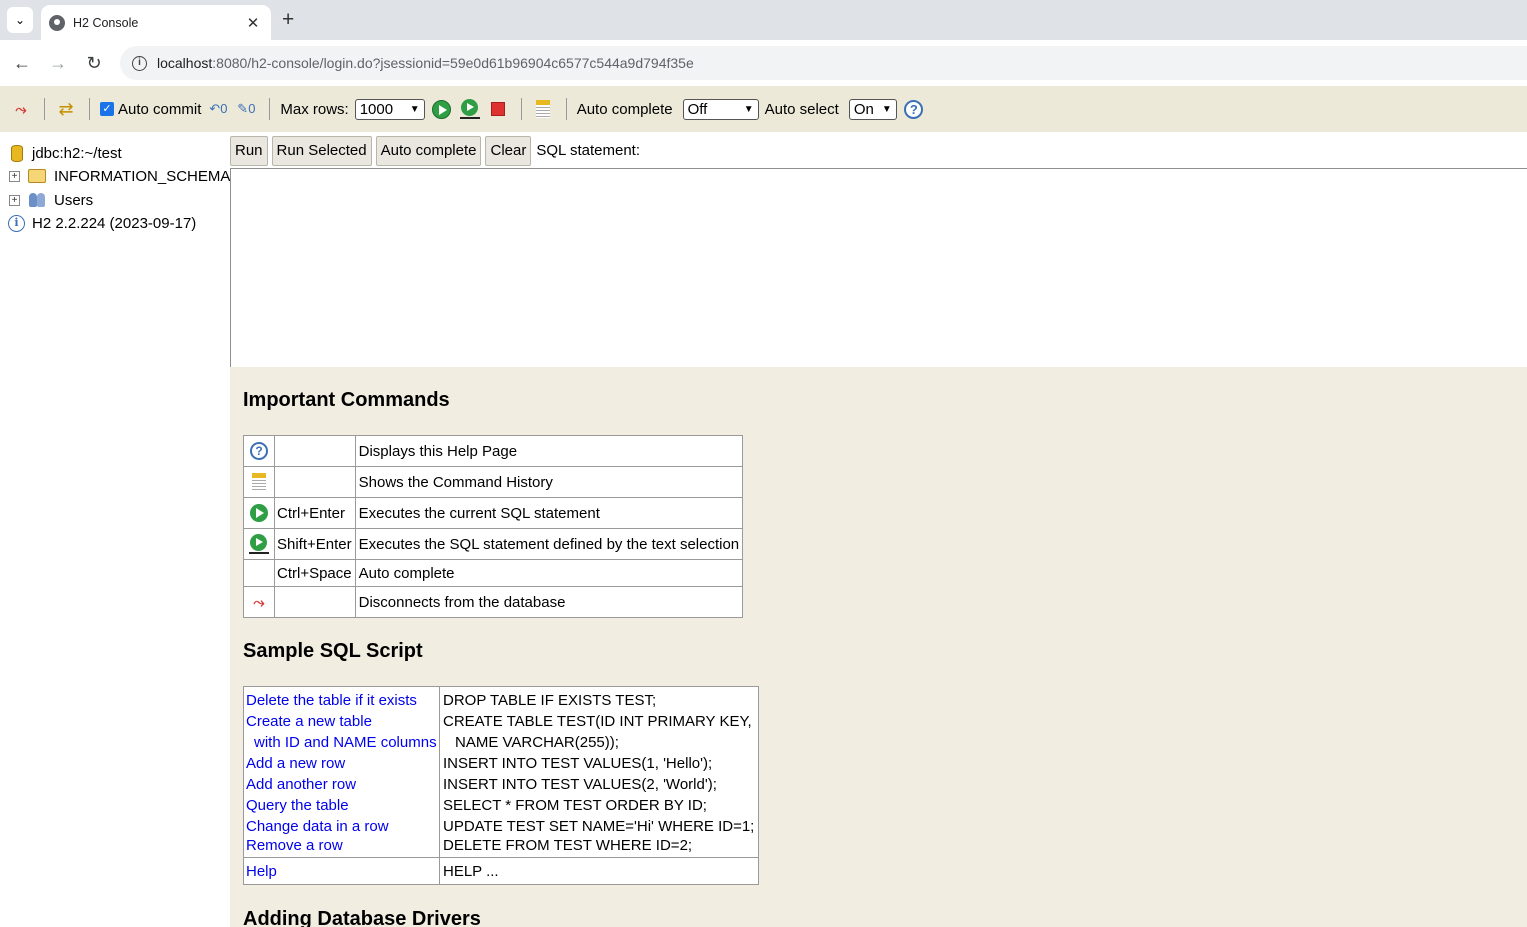  Describe the element at coordinates (315, 513) in the screenshot. I see `shortcut-cell: Ctrl+Enter` at that location.